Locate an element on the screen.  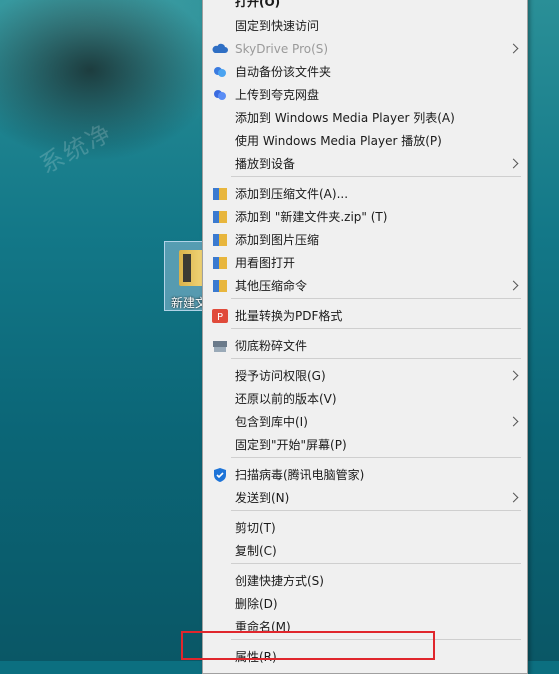
menu-item-image-compress: 添加到图片压缩 is located at coordinates (365, 240).